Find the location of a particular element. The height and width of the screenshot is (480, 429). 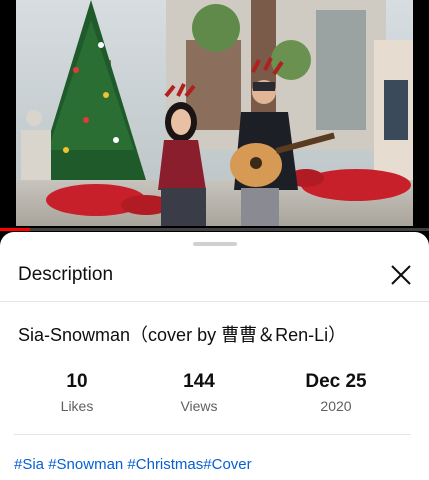

hashtag-list: #Sia #Snowman #Christmas#Cover is located at coordinates (133, 464).